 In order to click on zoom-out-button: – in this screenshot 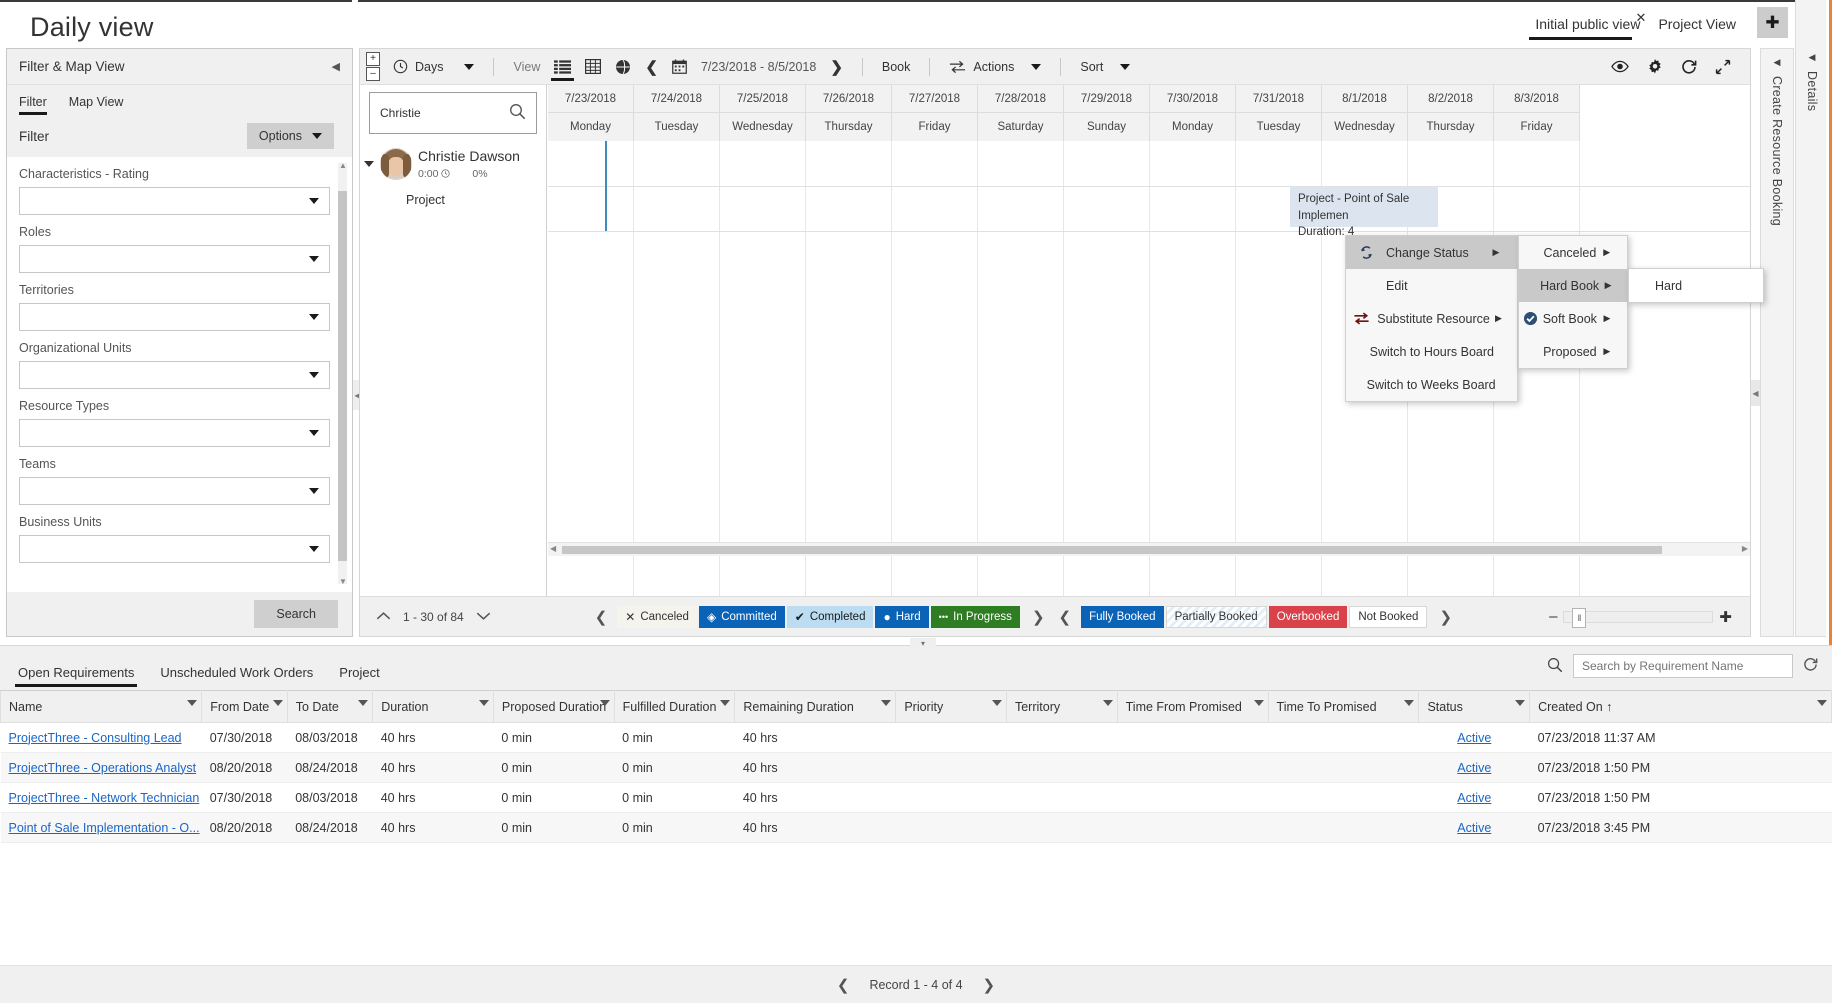, I will do `click(1553, 616)`.